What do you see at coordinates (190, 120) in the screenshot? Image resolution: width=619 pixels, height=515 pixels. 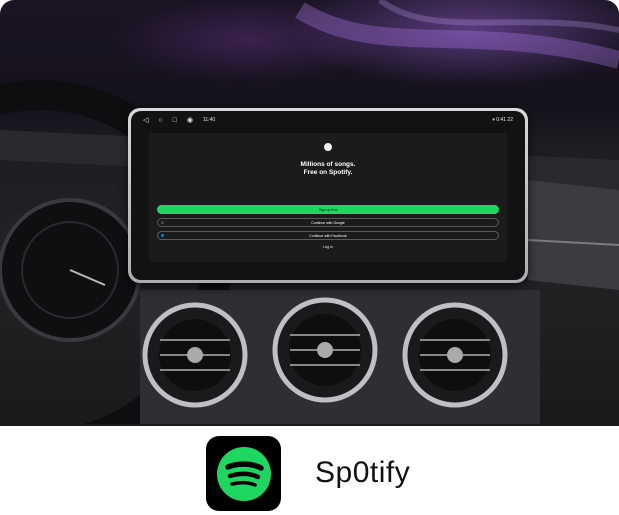 I see `record-icon: ◉` at bounding box center [190, 120].